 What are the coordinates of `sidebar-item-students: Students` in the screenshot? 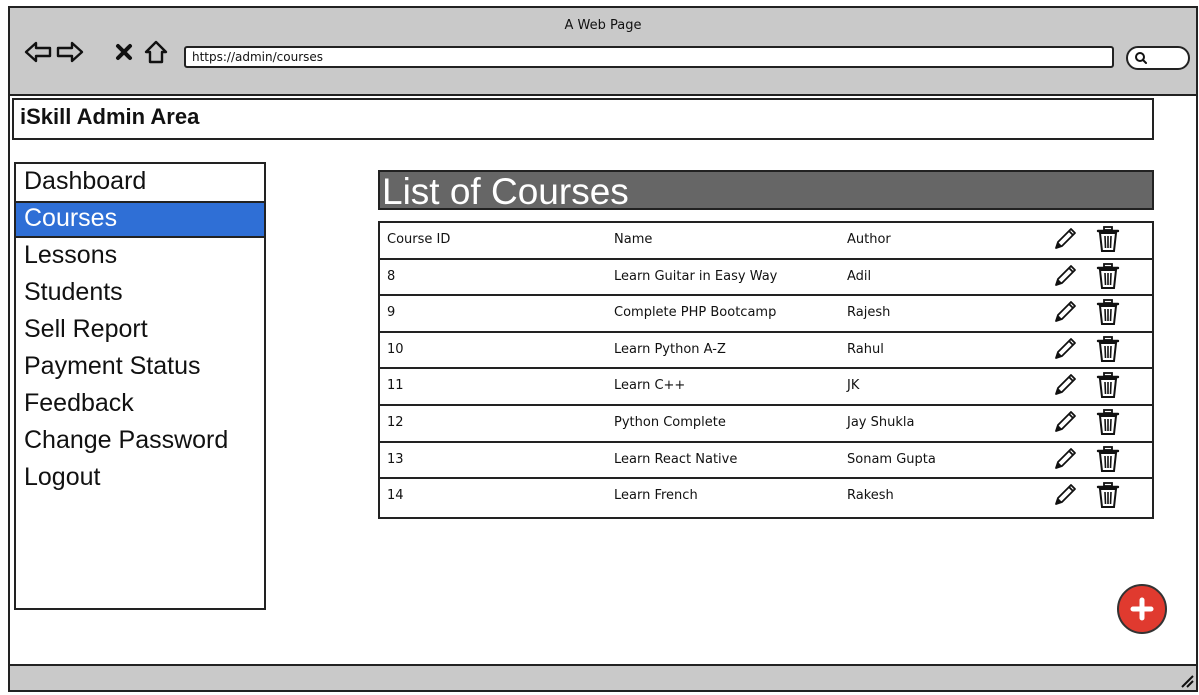 It's located at (140, 293).